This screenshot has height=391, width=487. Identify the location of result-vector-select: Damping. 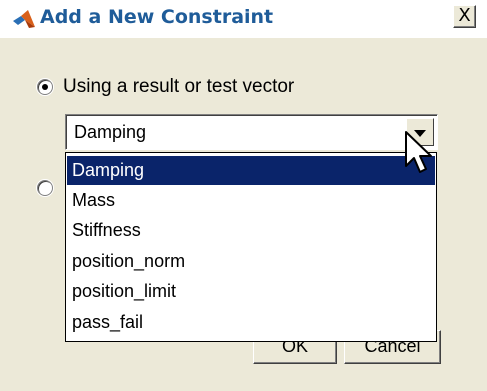
(251, 132).